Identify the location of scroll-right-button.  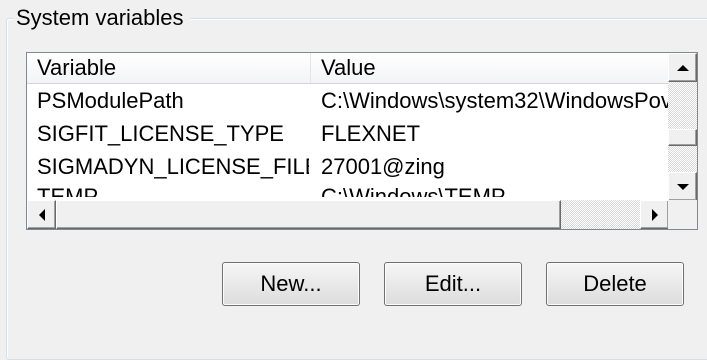
(654, 214).